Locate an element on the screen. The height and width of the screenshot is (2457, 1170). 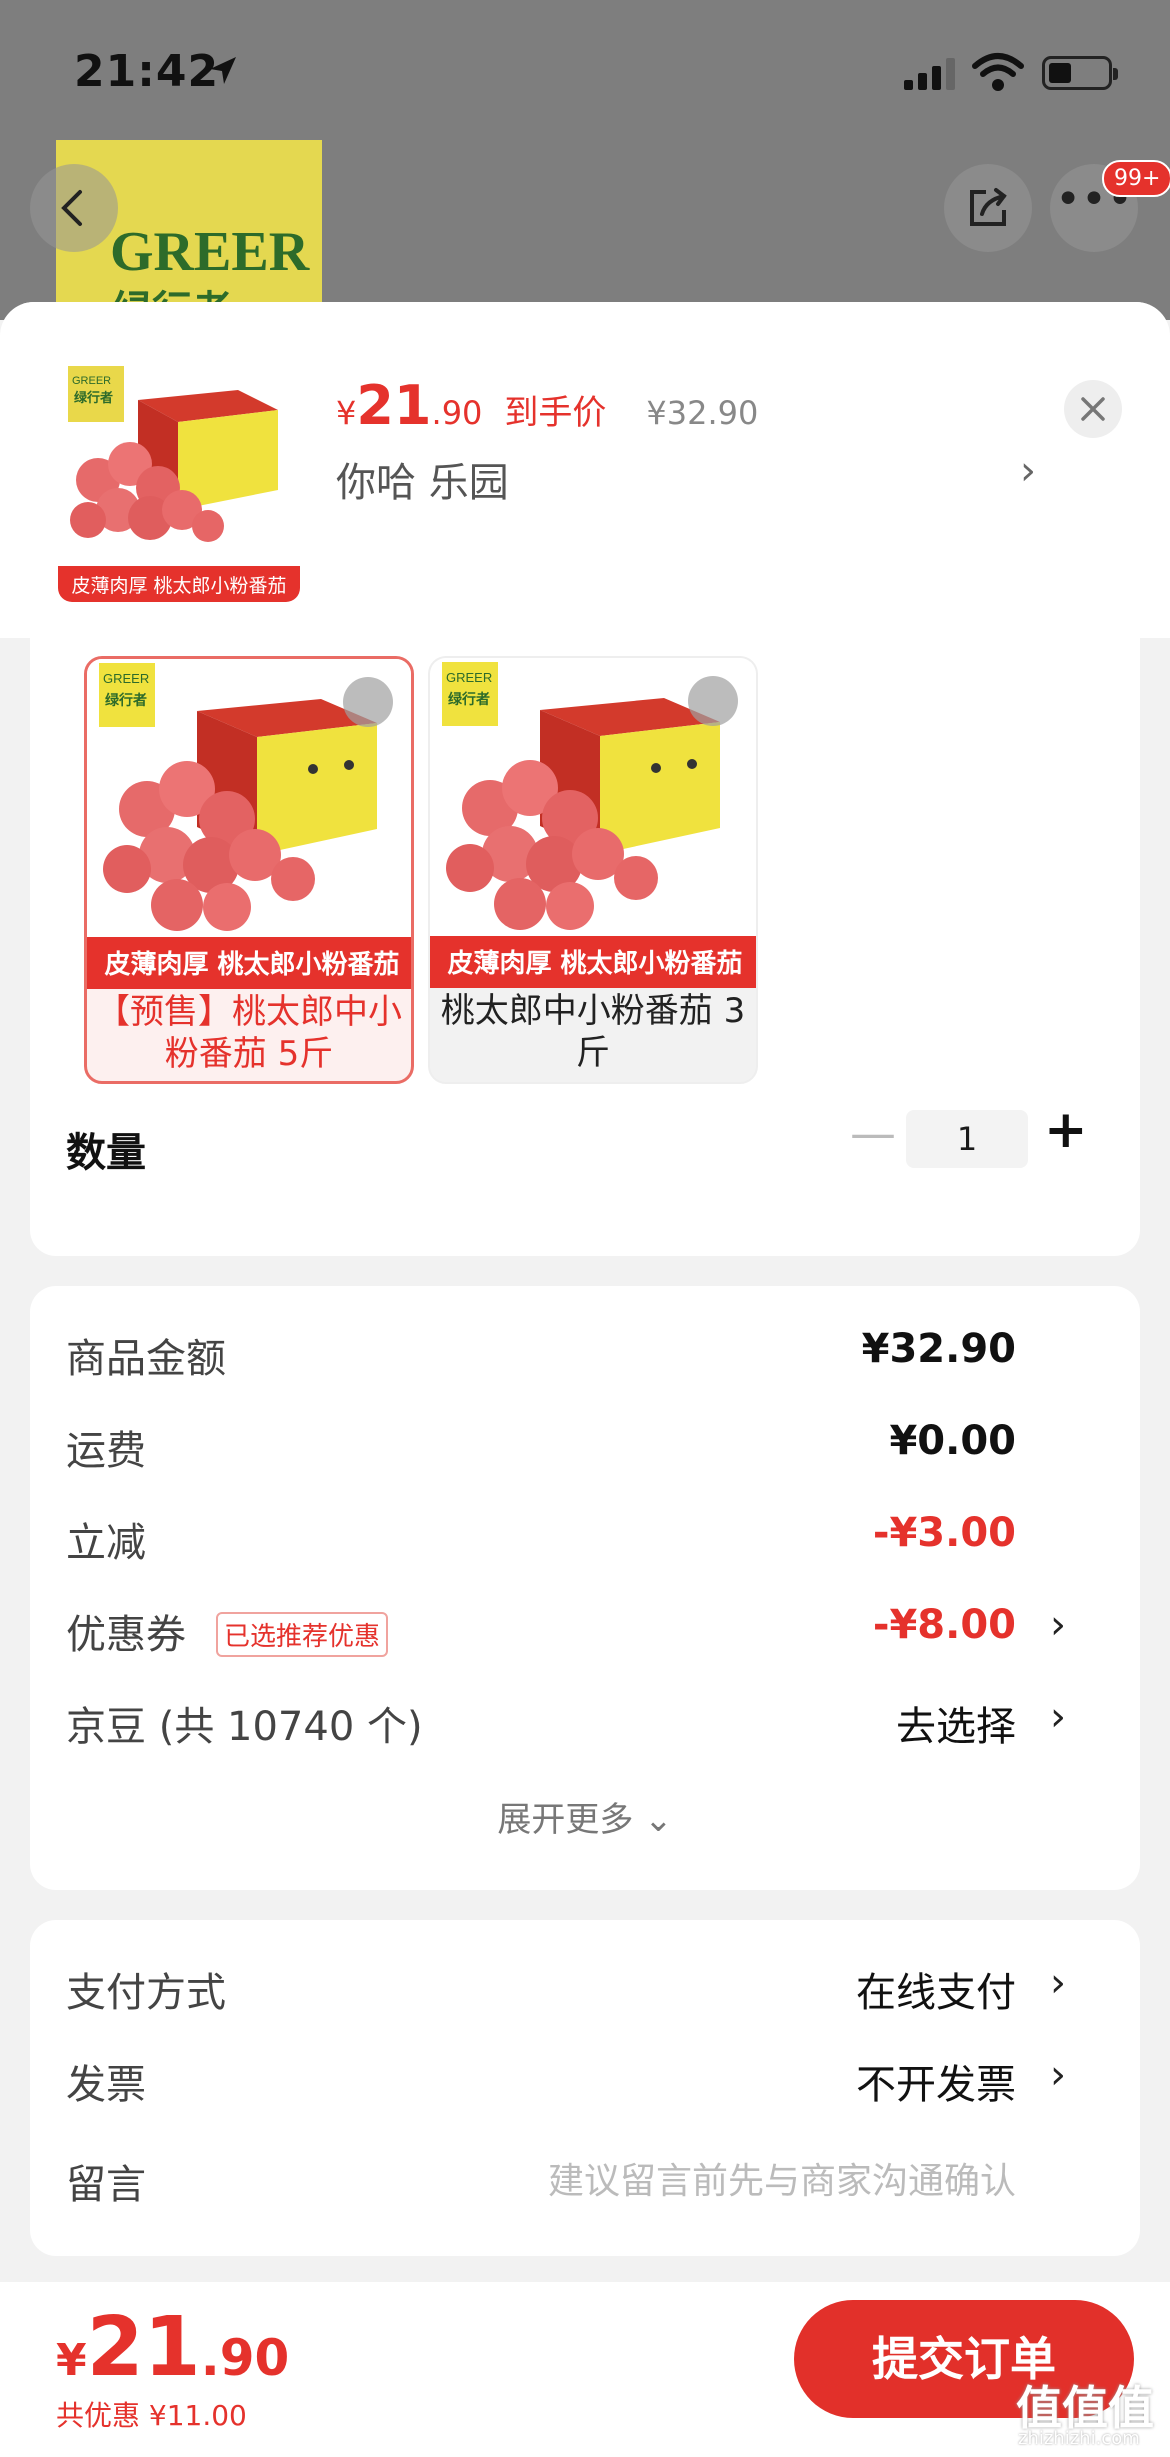
location-arrow-icon is located at coordinates (223, 70).